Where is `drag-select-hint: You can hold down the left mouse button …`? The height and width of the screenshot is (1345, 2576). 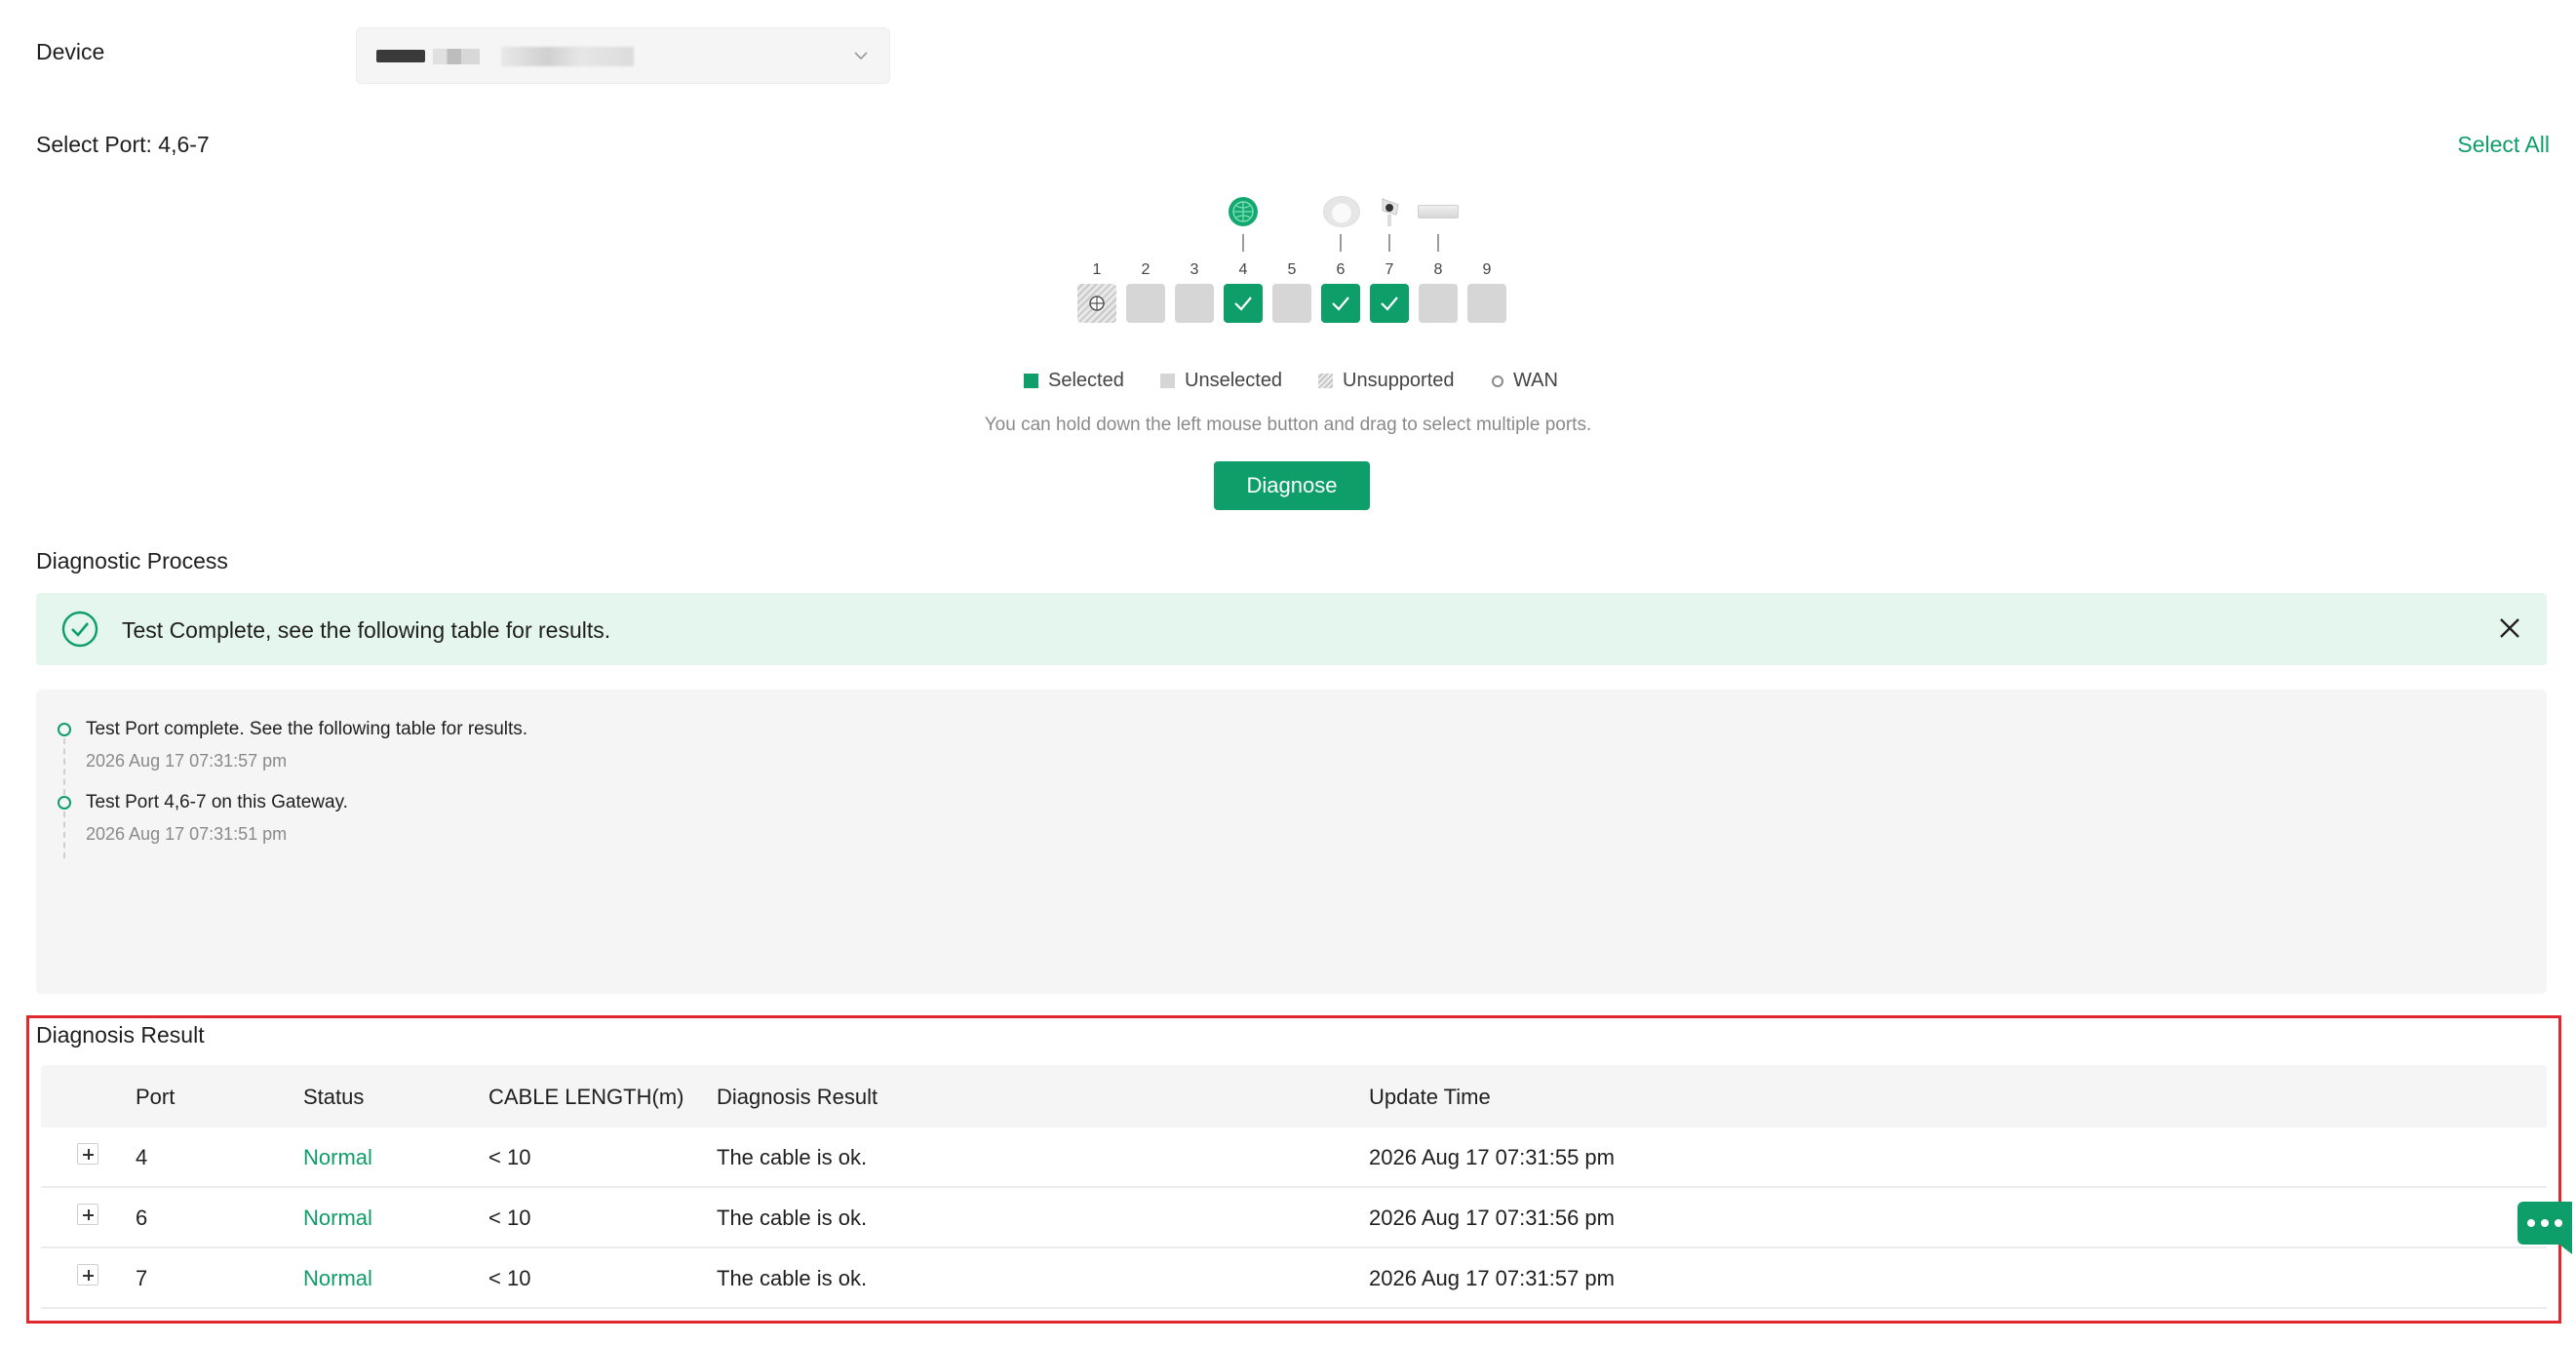
drag-select-hint: You can hold down the left mouse button … is located at coordinates (1288, 425).